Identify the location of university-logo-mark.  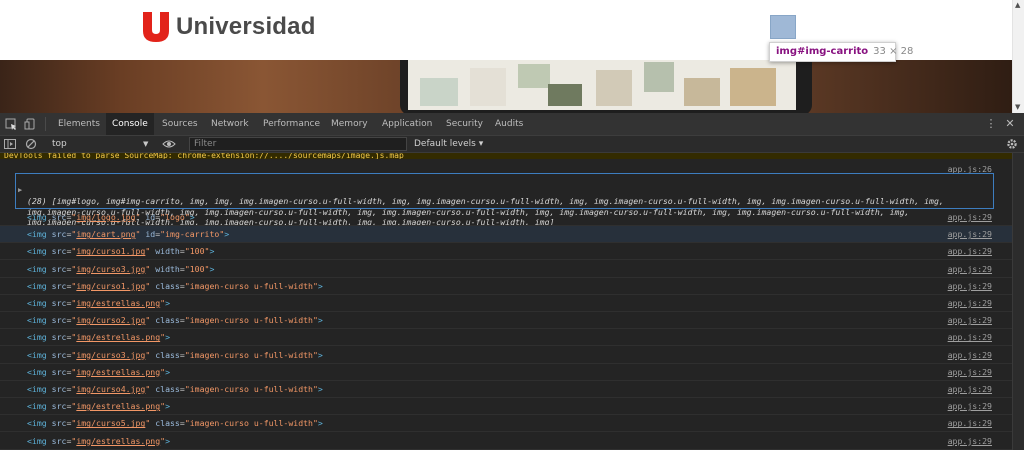
(156, 27).